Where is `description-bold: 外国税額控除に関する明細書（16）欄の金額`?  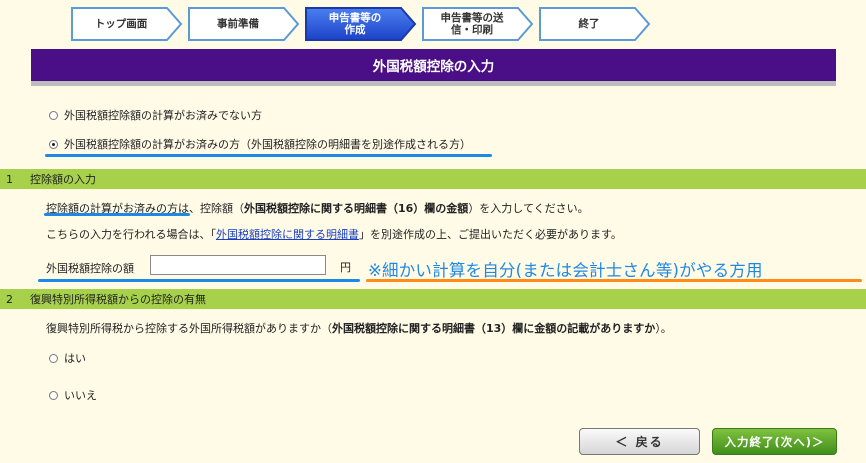
description-bold: 外国税額控除に関する明細書（16）欄の金額 is located at coordinates (356, 208).